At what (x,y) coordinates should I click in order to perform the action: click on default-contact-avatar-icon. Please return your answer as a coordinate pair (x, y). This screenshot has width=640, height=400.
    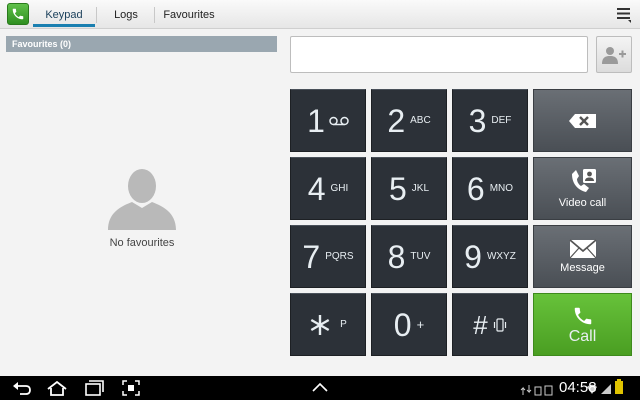
    Looking at the image, I should click on (142, 197).